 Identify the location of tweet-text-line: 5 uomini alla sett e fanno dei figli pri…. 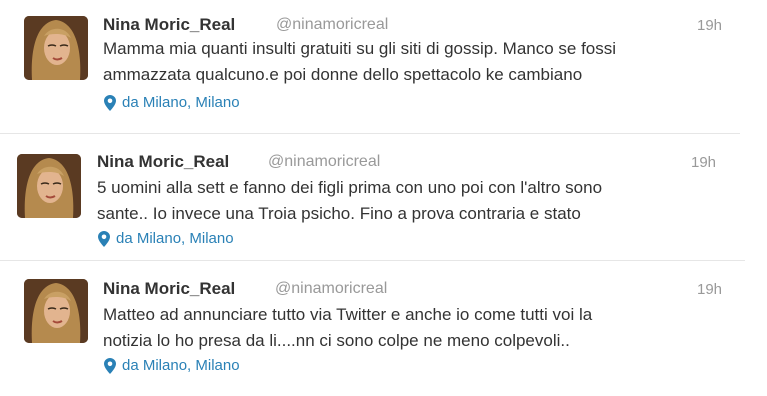
(350, 187).